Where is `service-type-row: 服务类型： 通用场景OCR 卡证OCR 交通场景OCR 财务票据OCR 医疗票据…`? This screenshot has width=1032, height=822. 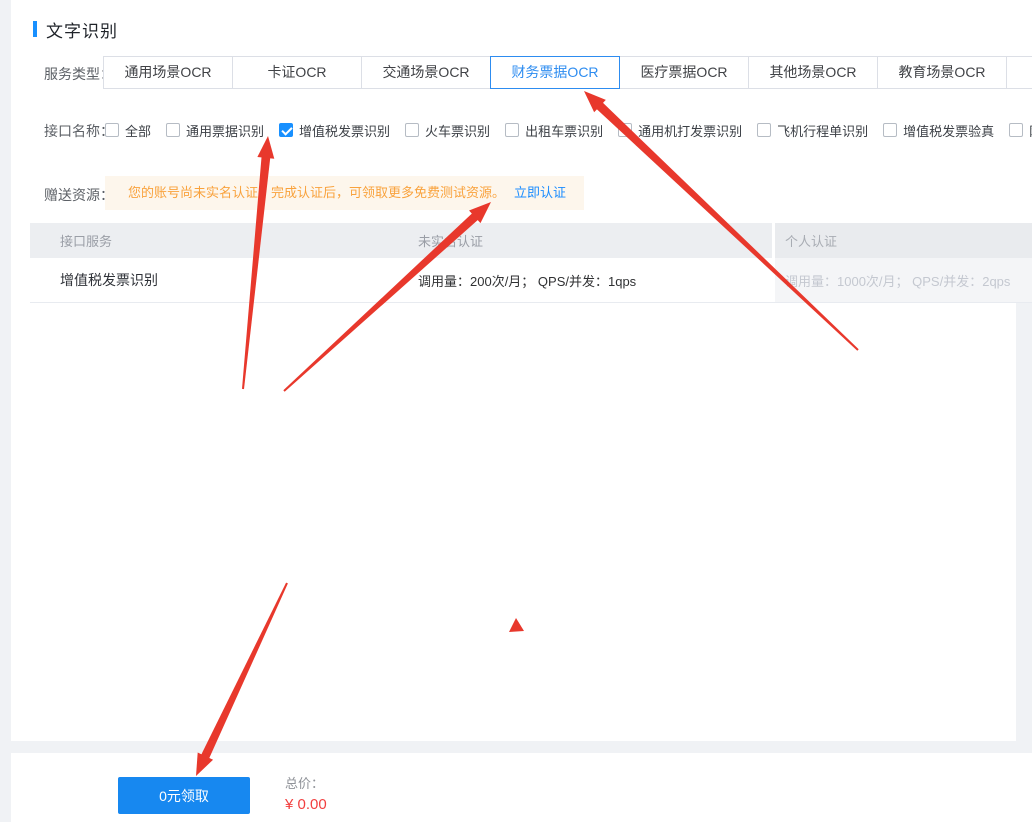
service-type-row: 服务类型： 通用场景OCR 卡证OCR 交通场景OCR 财务票据OCR 医疗票据… is located at coordinates (521, 72).